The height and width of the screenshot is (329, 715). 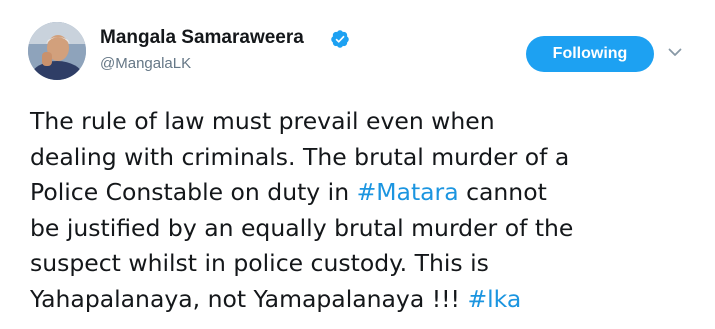 I want to click on hashtag-link-matara: #Matara, so click(x=408, y=192).